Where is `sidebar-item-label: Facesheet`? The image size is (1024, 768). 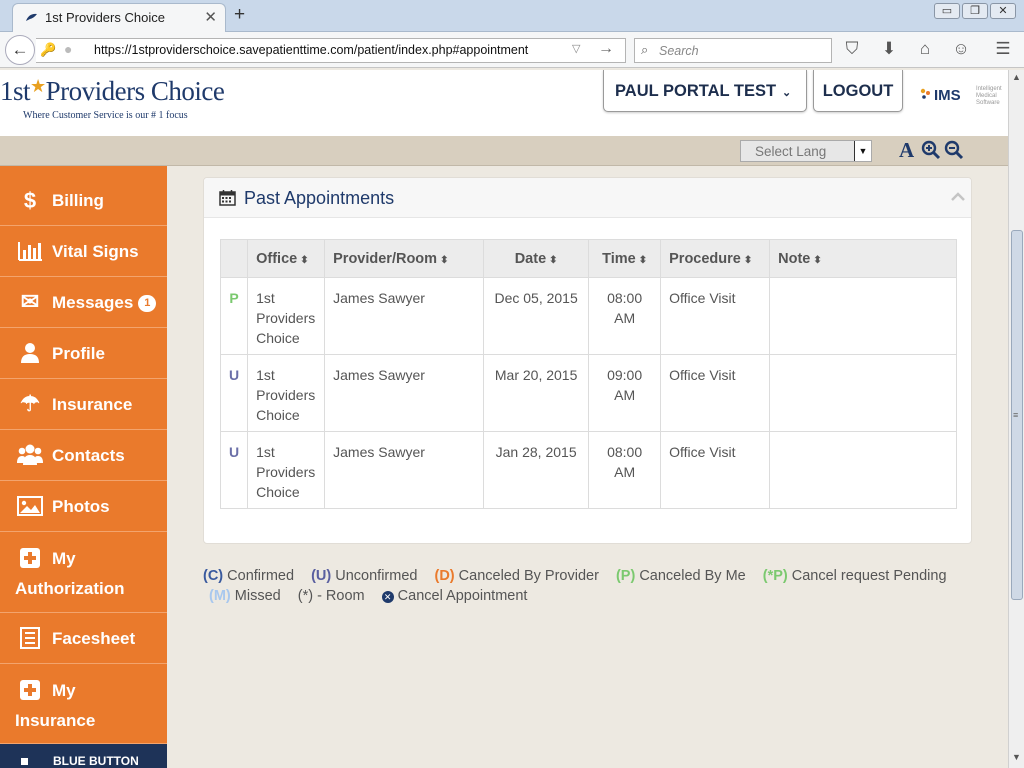 sidebar-item-label: Facesheet is located at coordinates (94, 638).